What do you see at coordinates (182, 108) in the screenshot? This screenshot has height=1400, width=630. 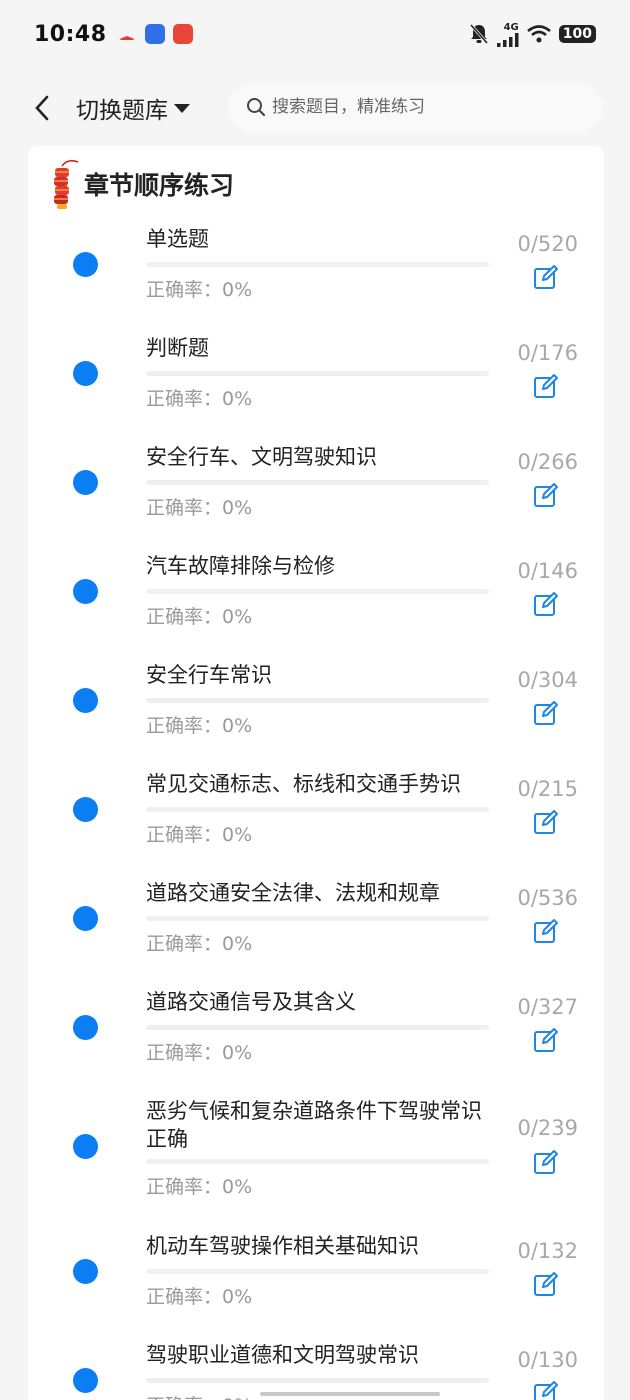 I see `caret-down-icon` at bounding box center [182, 108].